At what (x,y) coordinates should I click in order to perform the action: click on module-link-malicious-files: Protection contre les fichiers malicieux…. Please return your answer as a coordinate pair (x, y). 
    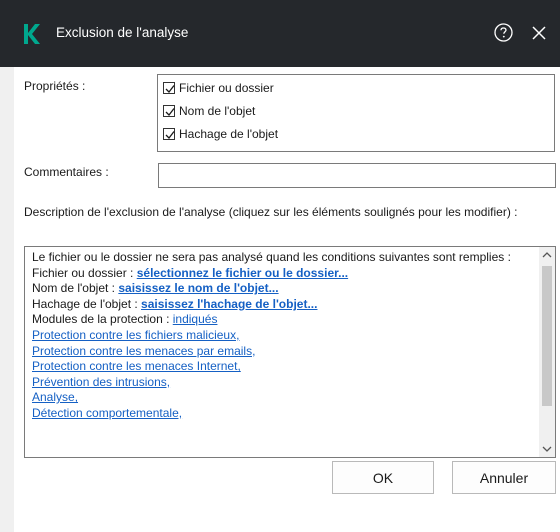
    Looking at the image, I should click on (135, 335).